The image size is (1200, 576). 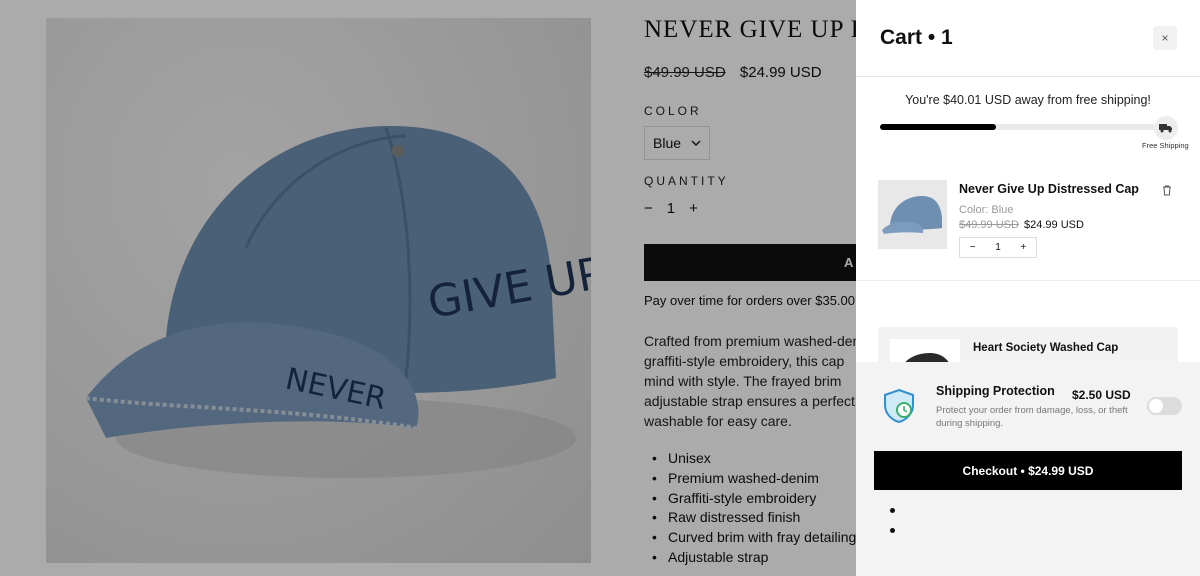 I want to click on close-icon: ×, so click(x=1165, y=38).